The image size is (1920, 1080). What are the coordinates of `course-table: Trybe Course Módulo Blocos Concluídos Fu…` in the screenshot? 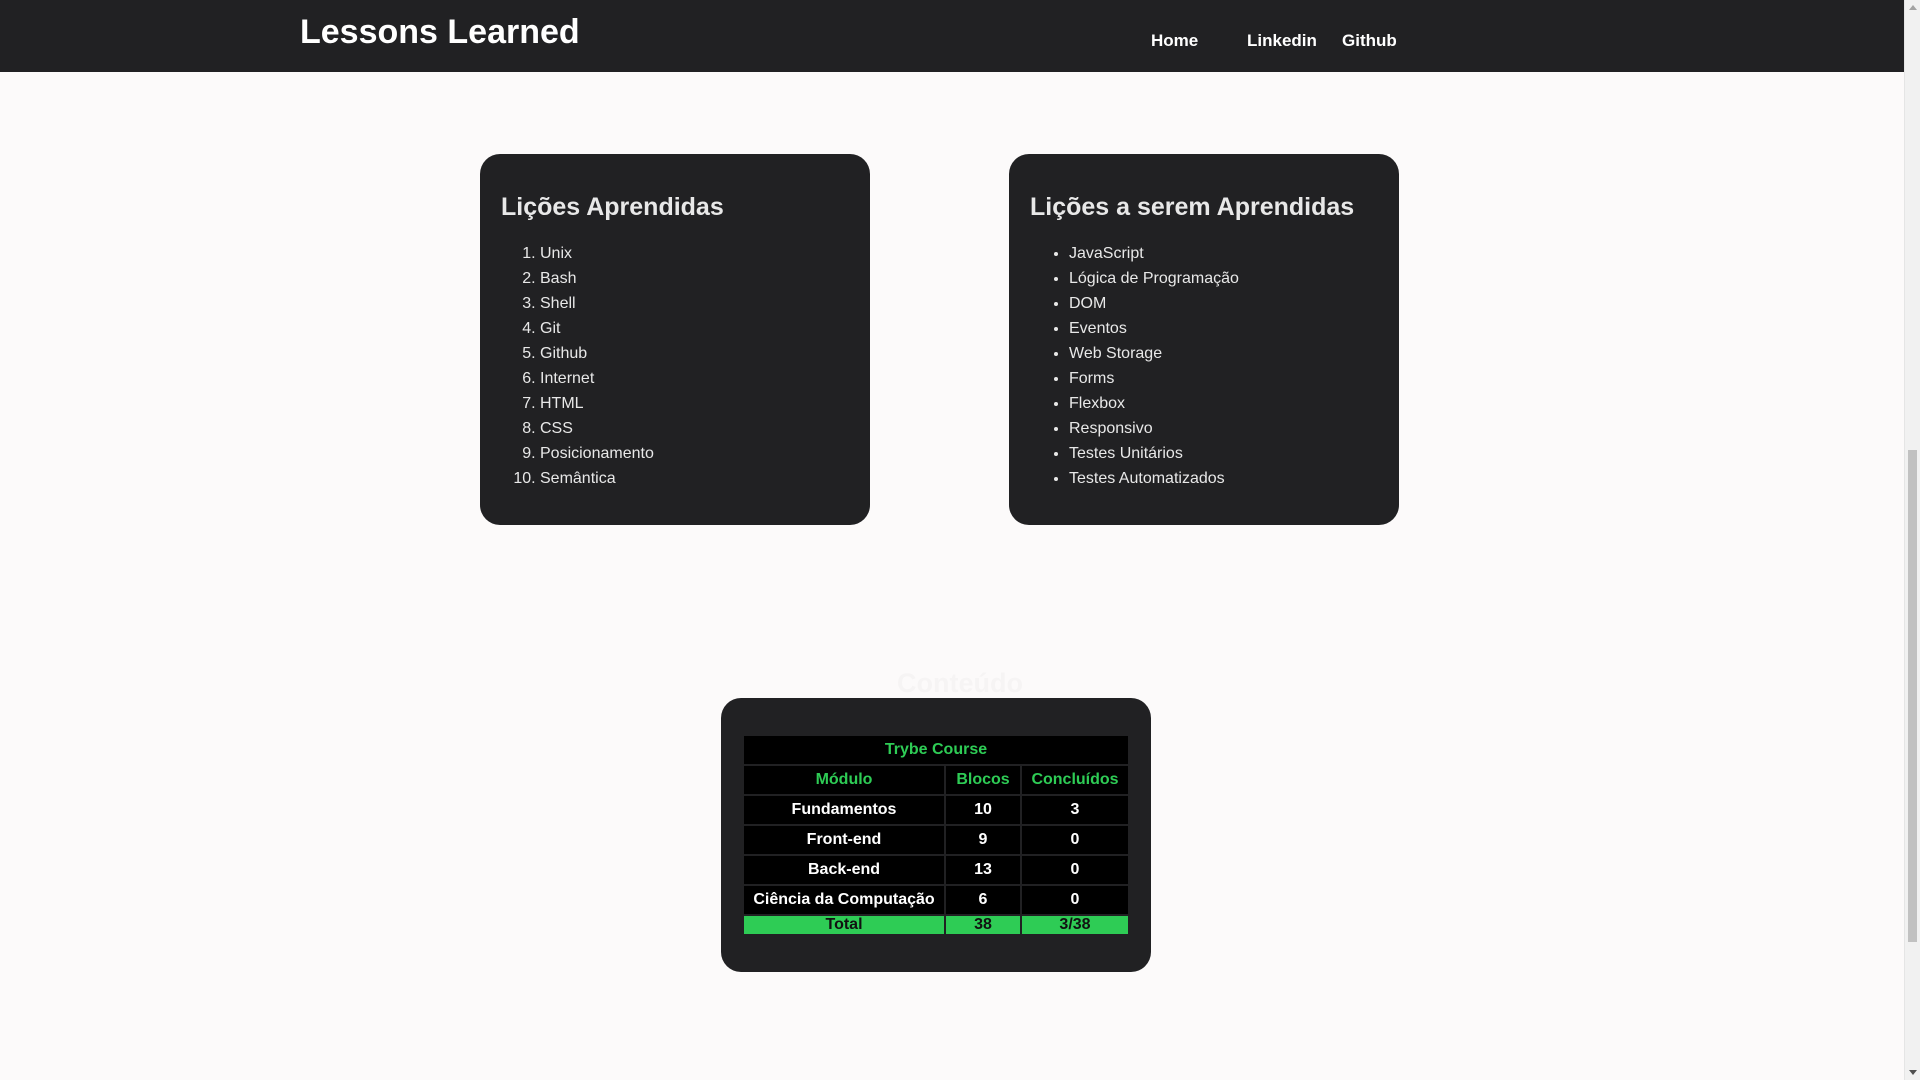 It's located at (936, 835).